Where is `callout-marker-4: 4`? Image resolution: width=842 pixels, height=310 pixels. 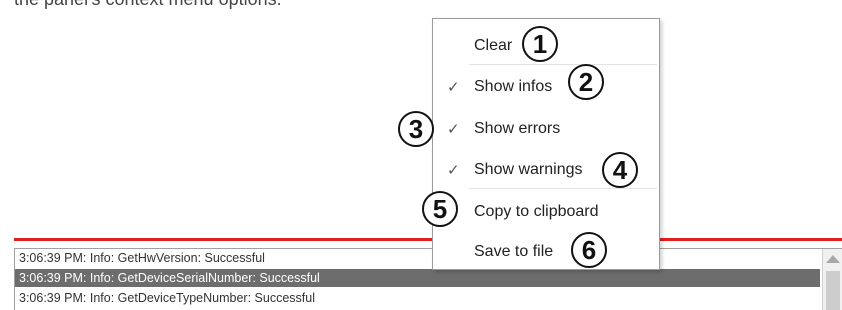 callout-marker-4: 4 is located at coordinates (620, 170).